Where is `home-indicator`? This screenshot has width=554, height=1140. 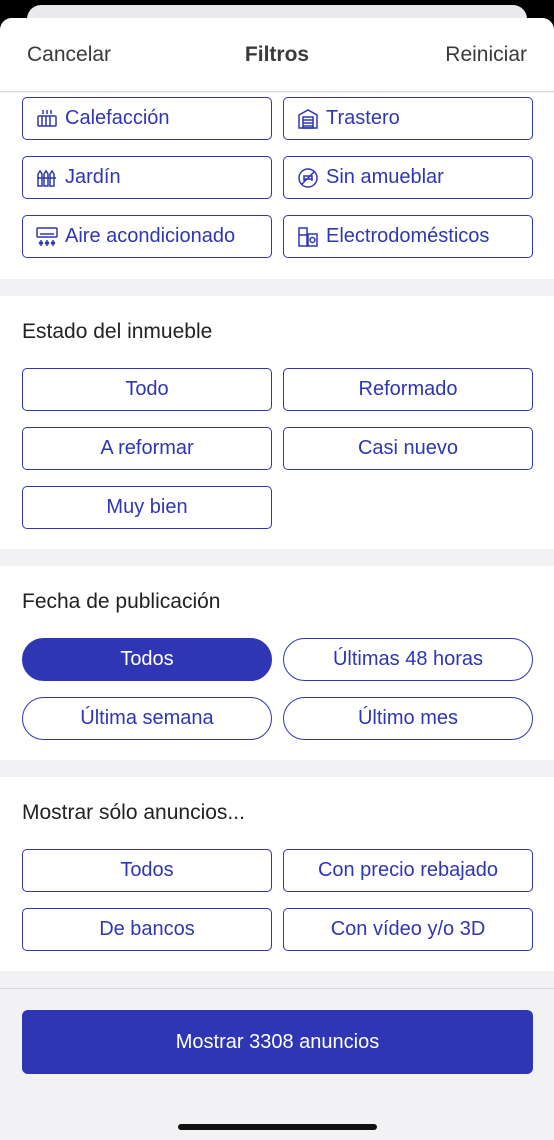 home-indicator is located at coordinates (277, 1127).